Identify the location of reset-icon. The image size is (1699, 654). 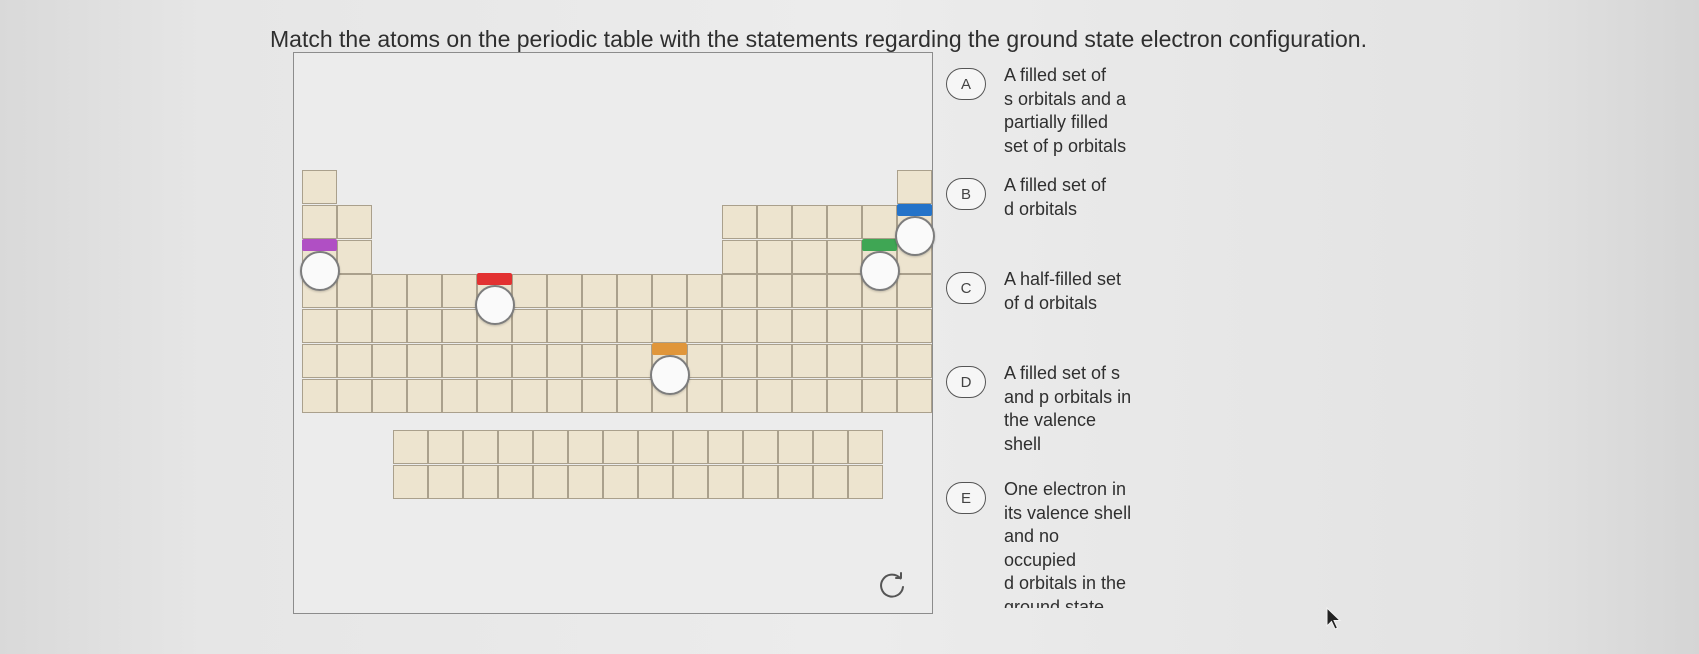
(892, 586).